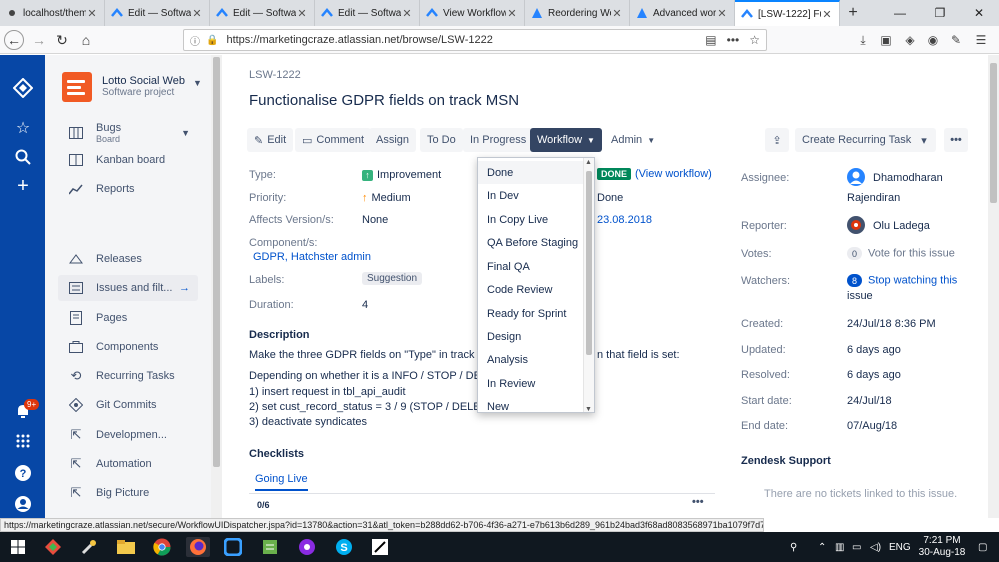  I want to click on app-switcher-icon, so click(23, 441).